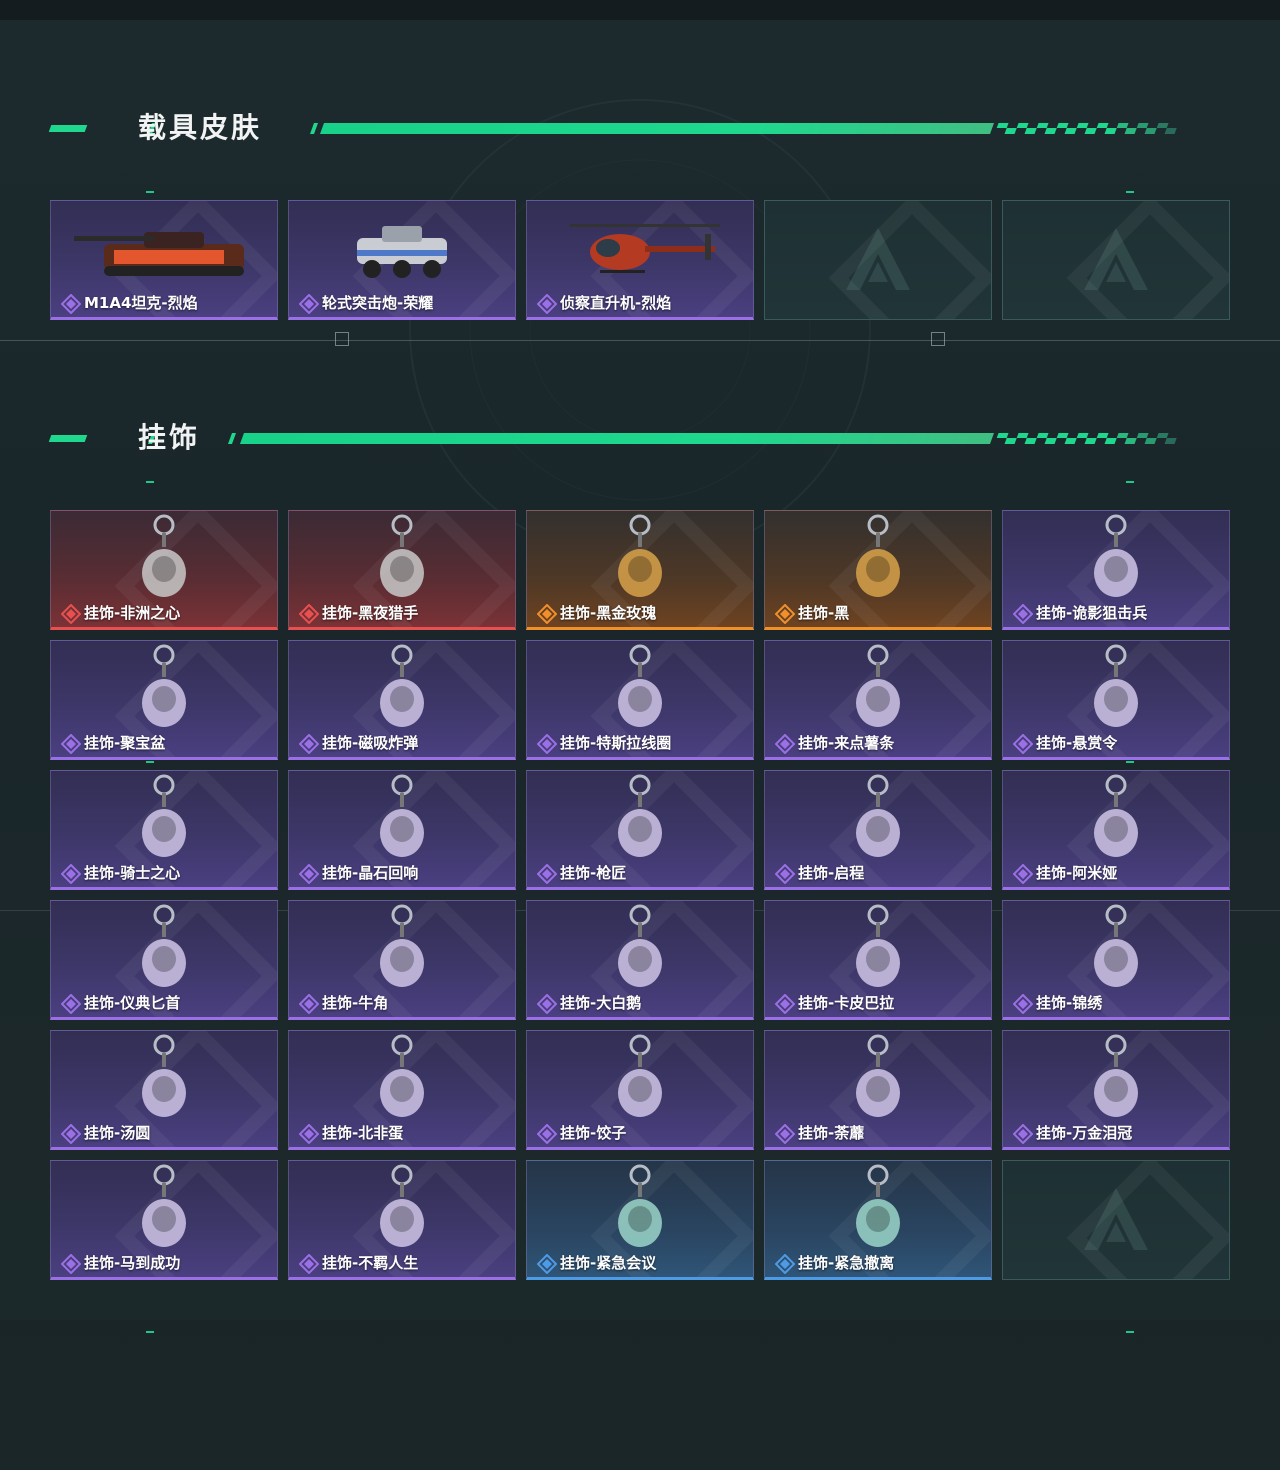 The height and width of the screenshot is (1470, 1280). I want to click on item-card: M1A4坦克-烈焰, so click(164, 260).